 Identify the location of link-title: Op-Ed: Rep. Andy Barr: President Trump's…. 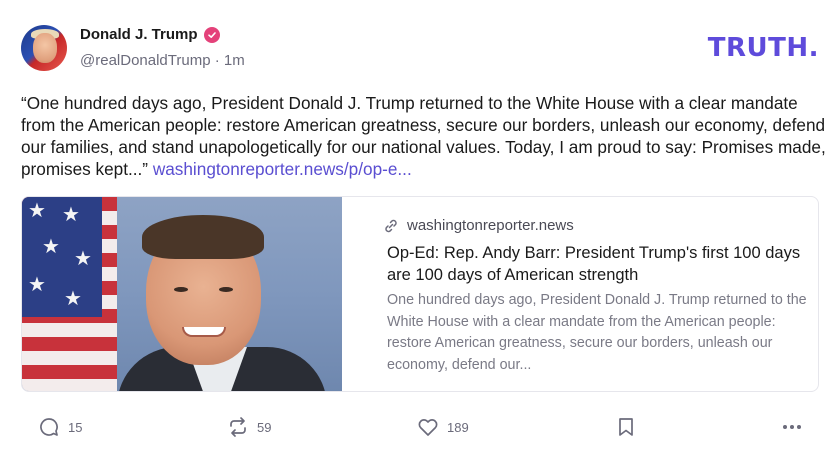
(599, 264).